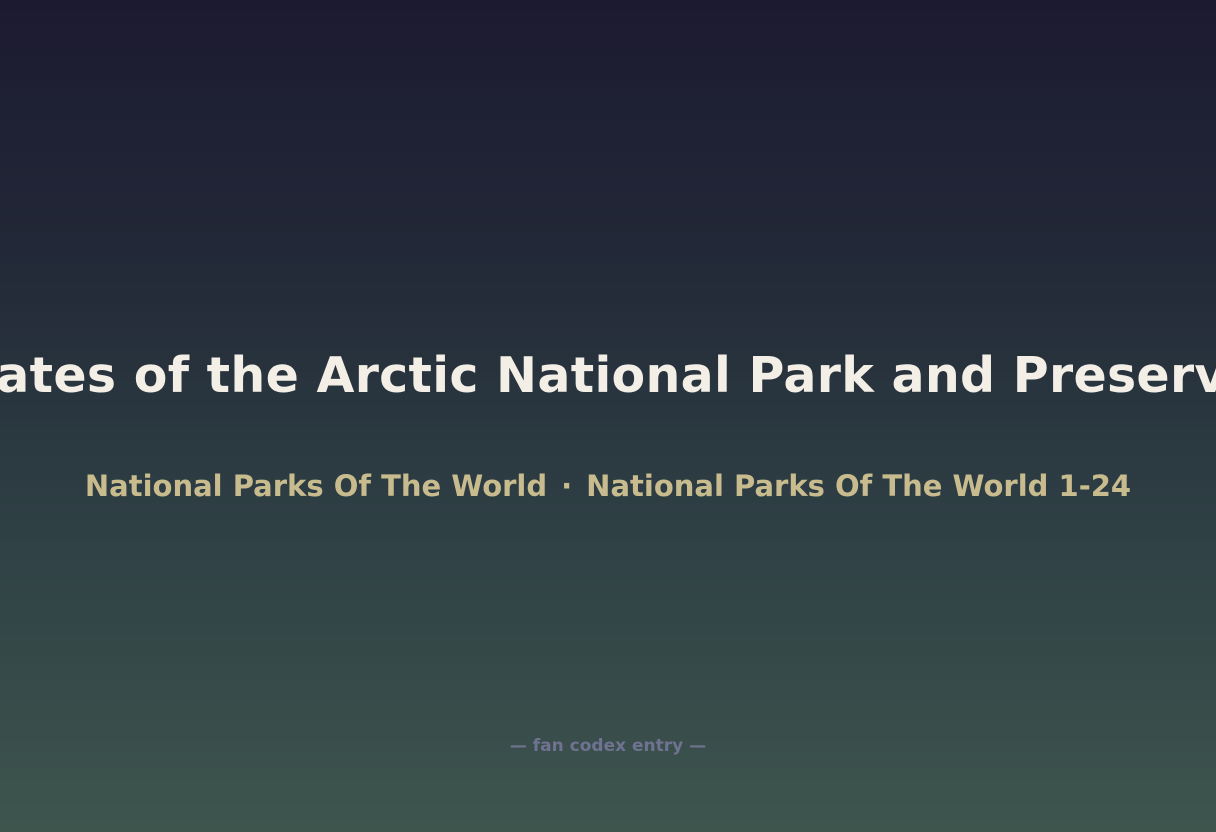 The height and width of the screenshot is (832, 1216). I want to click on series-name: National Parks Of The World, so click(316, 486).